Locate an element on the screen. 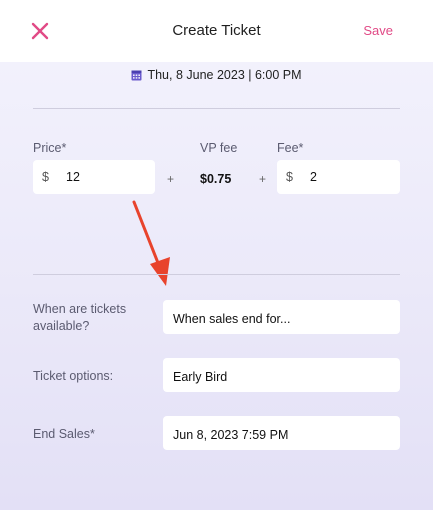 This screenshot has width=433, height=510. price-label: Price* is located at coordinates (50, 148).